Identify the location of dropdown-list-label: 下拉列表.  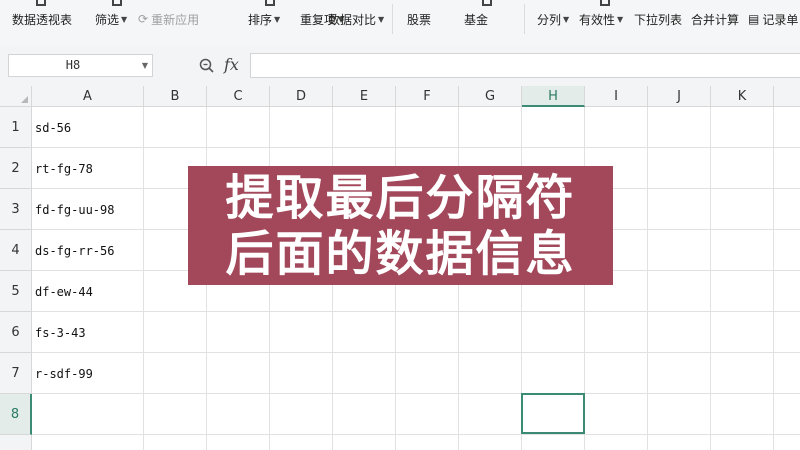
(658, 19).